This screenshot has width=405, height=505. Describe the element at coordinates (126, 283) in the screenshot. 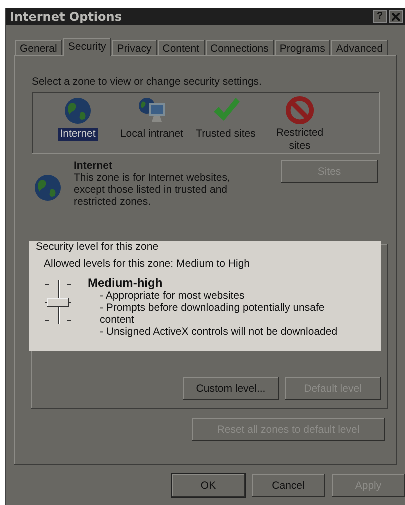

I see `level-name: Medium-high` at that location.